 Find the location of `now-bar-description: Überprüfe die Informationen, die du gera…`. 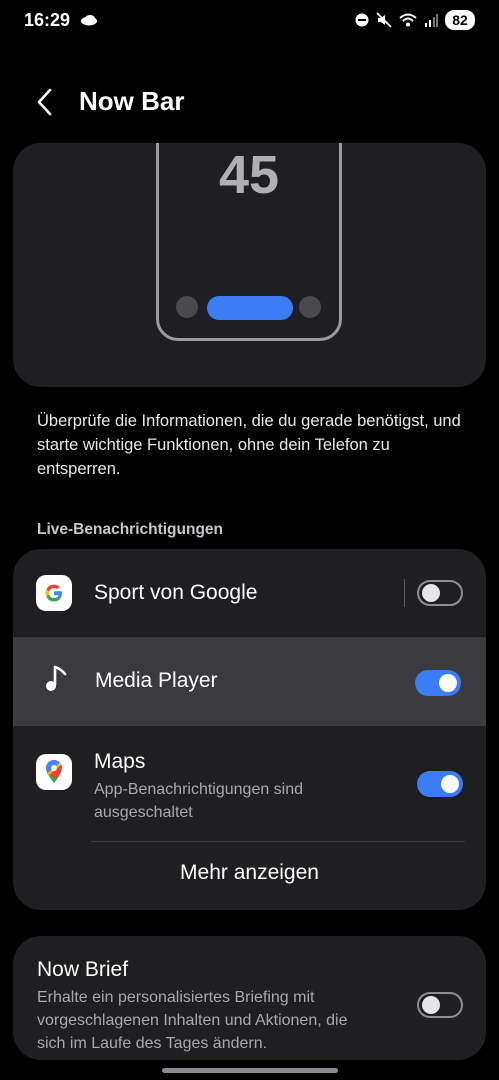

now-bar-description: Überprüfe die Informationen, die du gera… is located at coordinates (249, 445).